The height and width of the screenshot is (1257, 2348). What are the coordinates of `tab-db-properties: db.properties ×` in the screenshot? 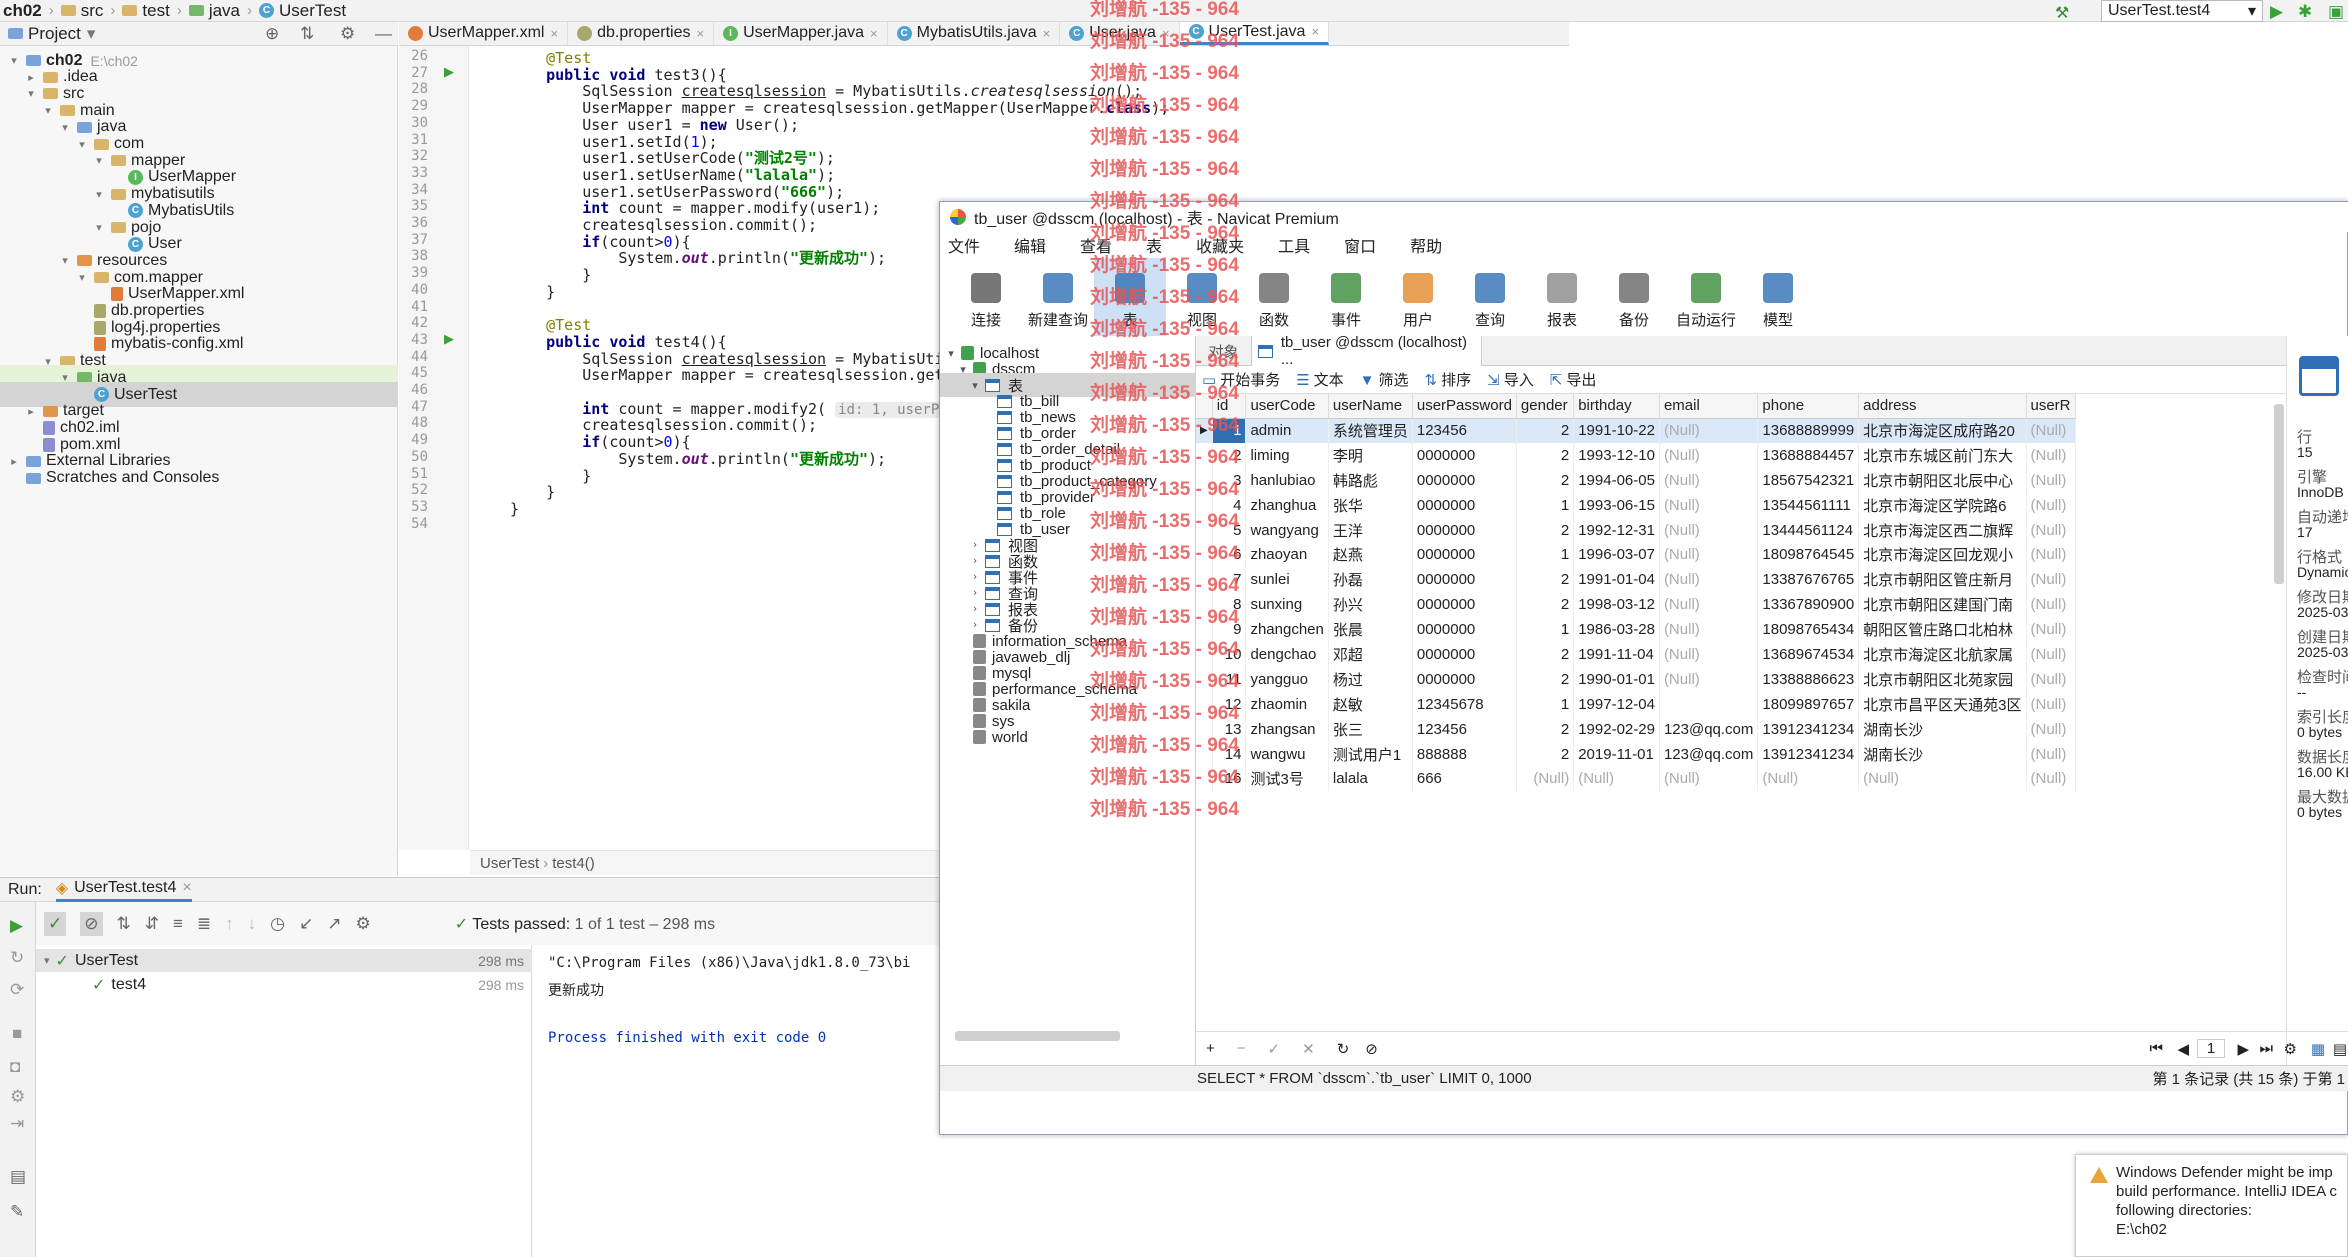 It's located at (641, 33).